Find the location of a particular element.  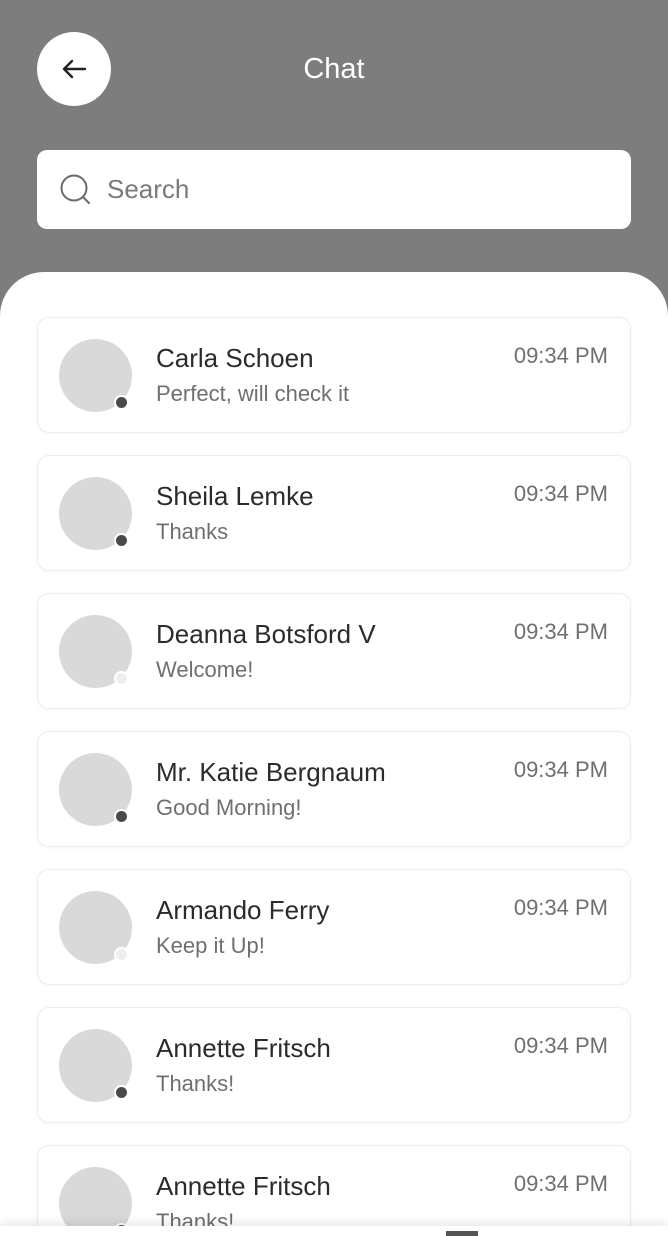

last-message: Thanks! is located at coordinates (195, 1083).